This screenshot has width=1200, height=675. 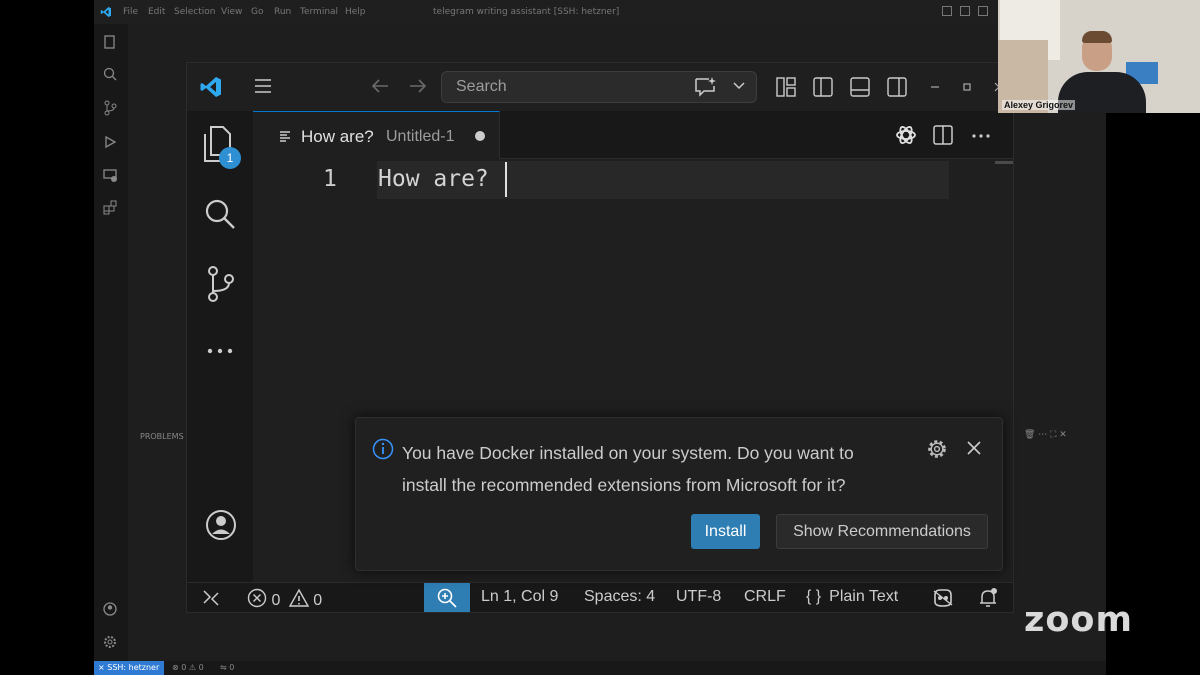 I want to click on chevron-down-icon, so click(x=739, y=86).